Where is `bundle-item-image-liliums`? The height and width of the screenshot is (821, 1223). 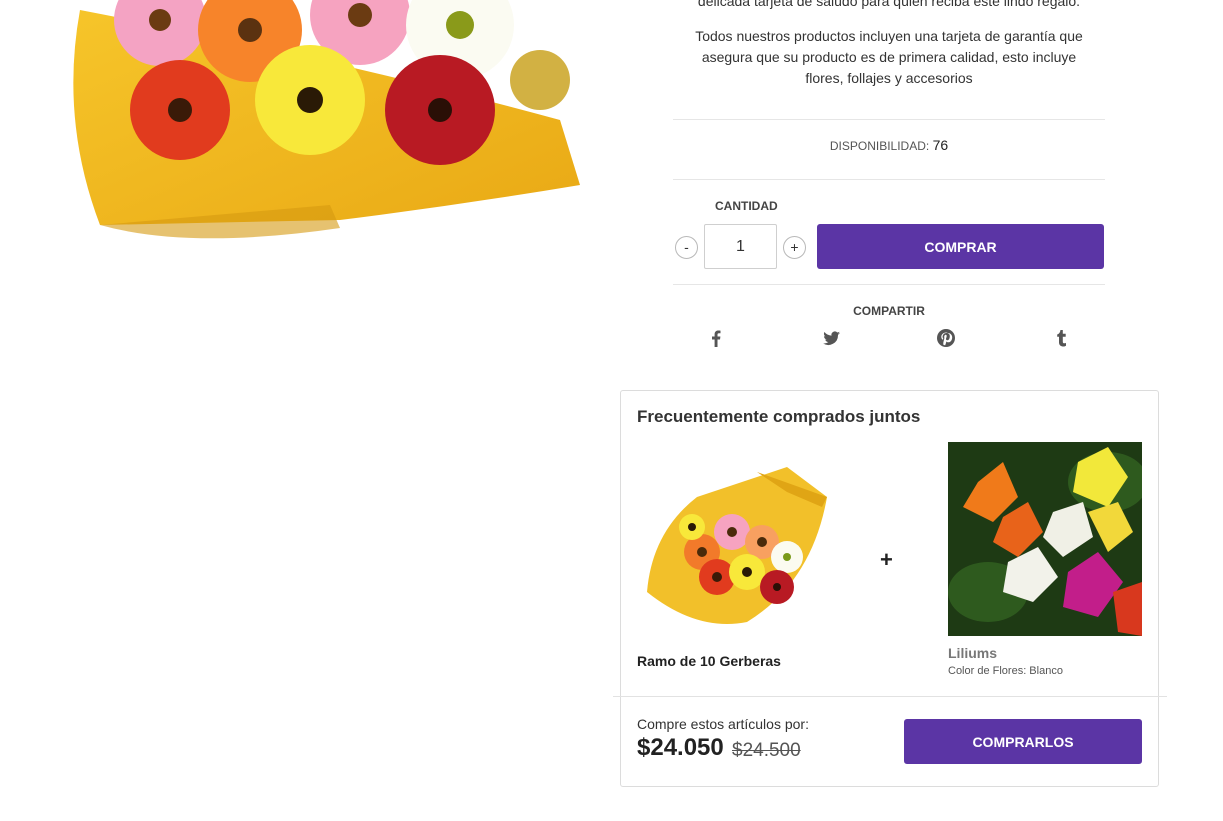
bundle-item-image-liliums is located at coordinates (1045, 539).